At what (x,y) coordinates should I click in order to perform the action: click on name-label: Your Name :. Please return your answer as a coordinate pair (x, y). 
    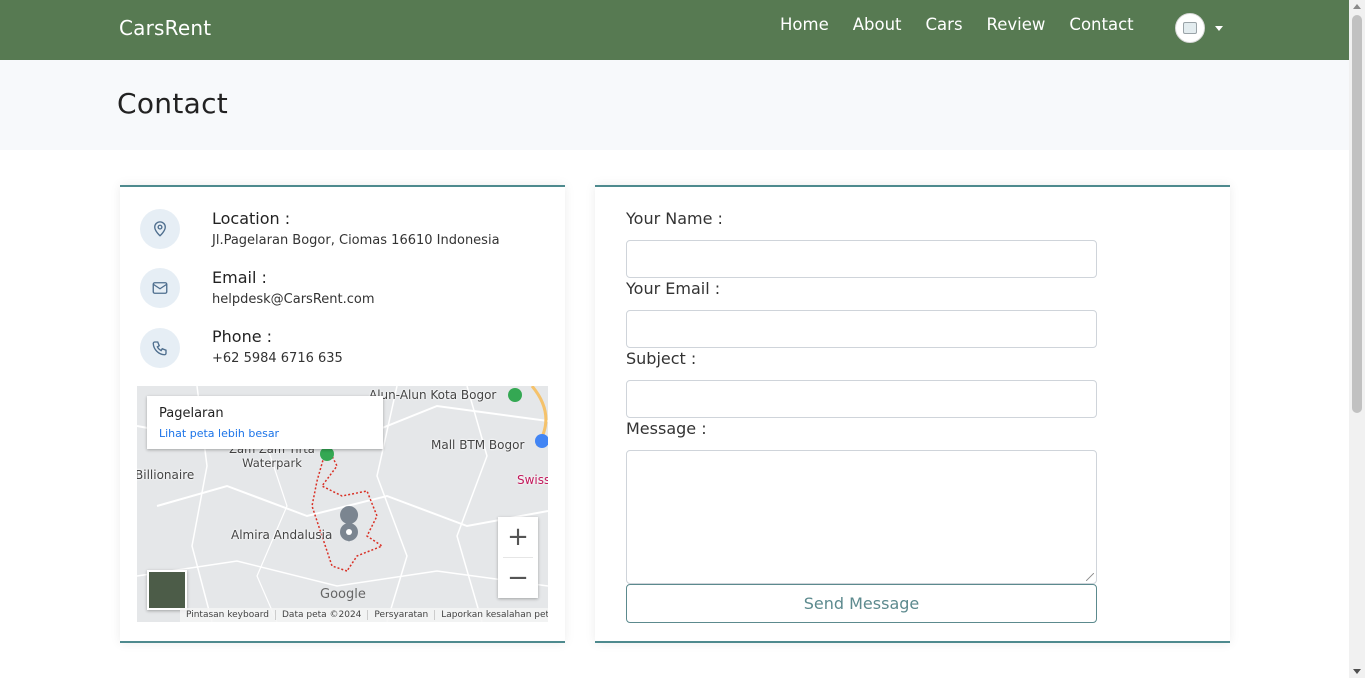
    Looking at the image, I should click on (674, 218).